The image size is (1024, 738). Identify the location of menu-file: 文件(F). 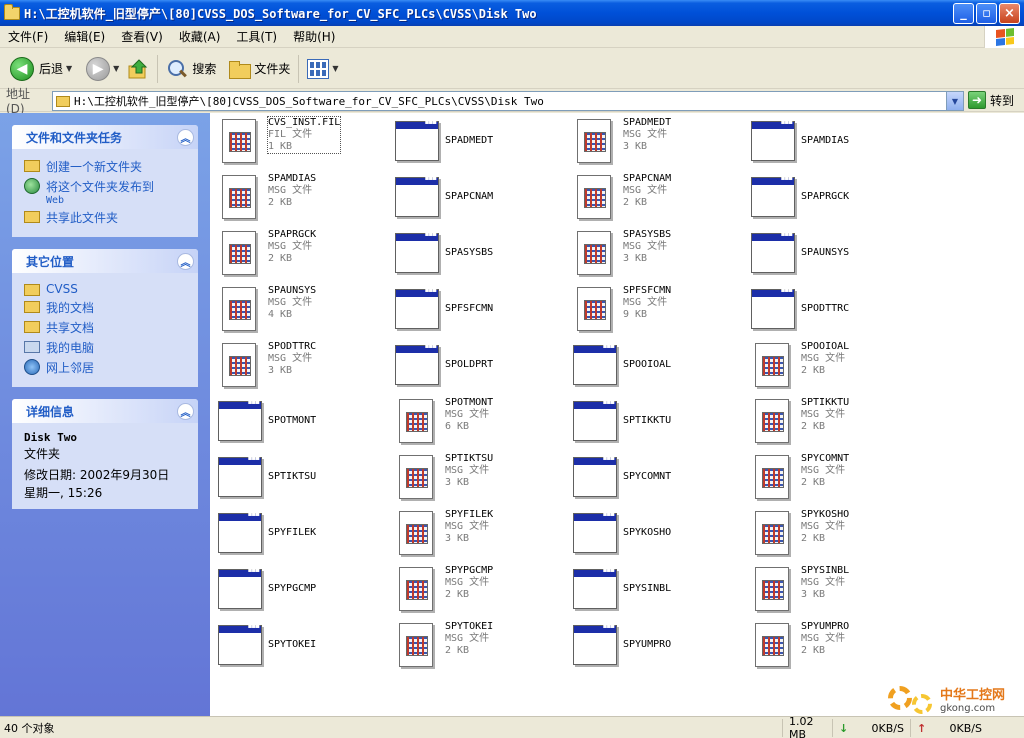
(28, 36).